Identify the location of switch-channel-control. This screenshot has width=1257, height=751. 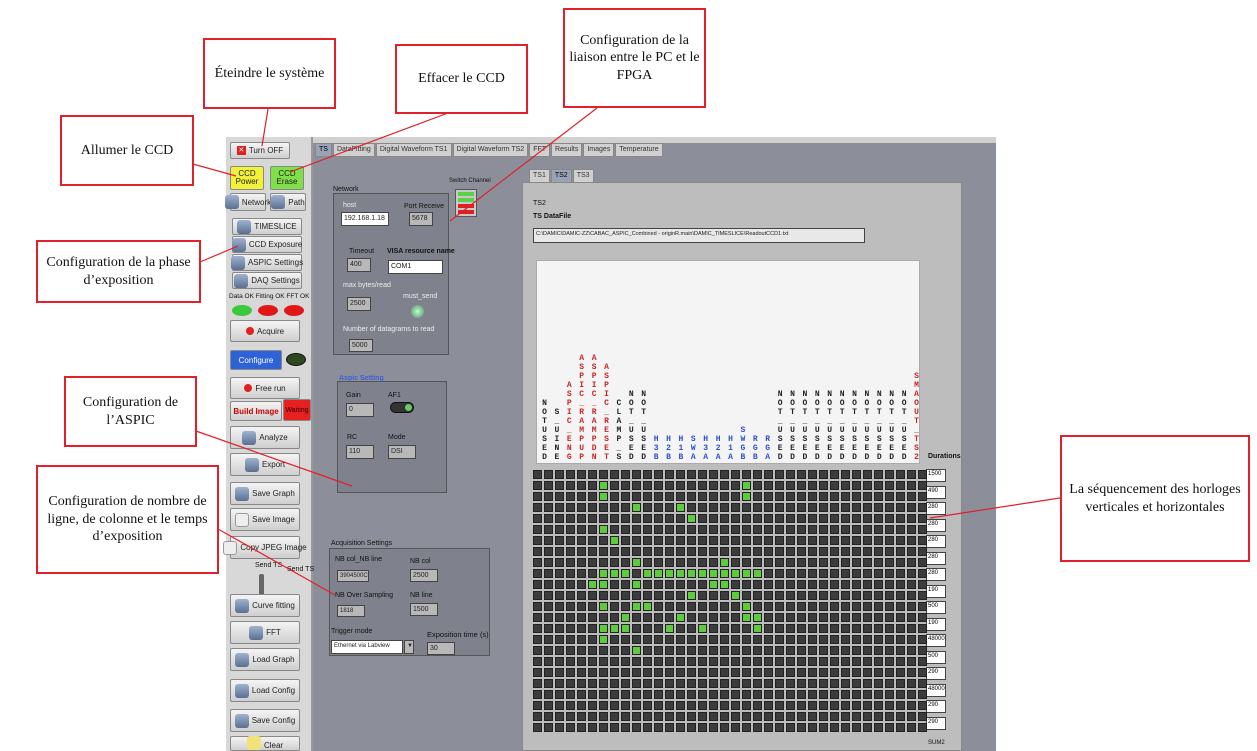
(466, 203).